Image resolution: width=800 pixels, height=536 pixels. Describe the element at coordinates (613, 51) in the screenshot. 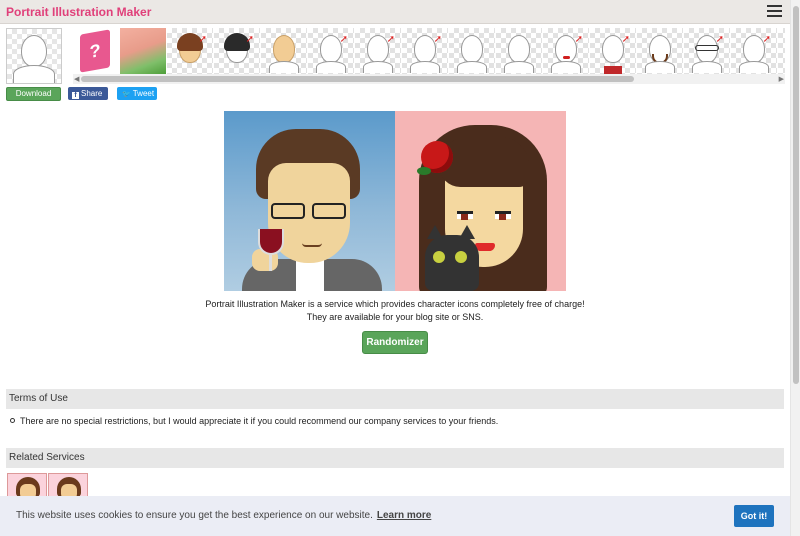

I see `part-shirt: ➚` at that location.